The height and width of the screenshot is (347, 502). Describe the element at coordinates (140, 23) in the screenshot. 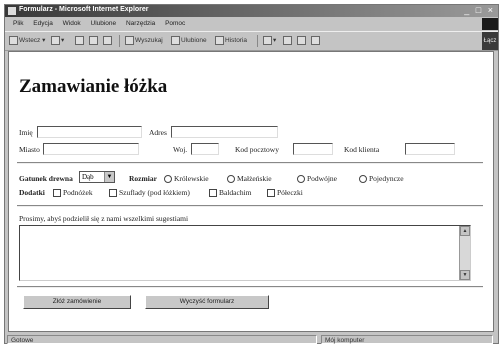

I see `menu-item-tools: Narzędzia` at that location.